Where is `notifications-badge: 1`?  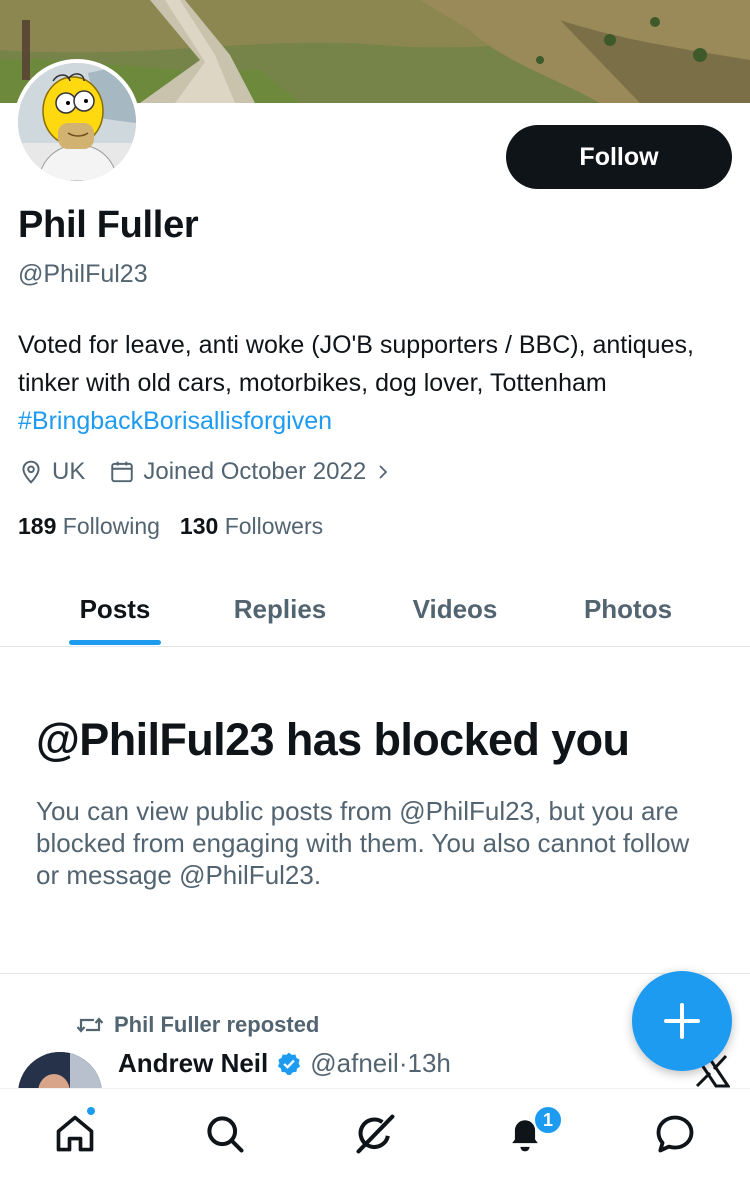 notifications-badge: 1 is located at coordinates (548, 1120).